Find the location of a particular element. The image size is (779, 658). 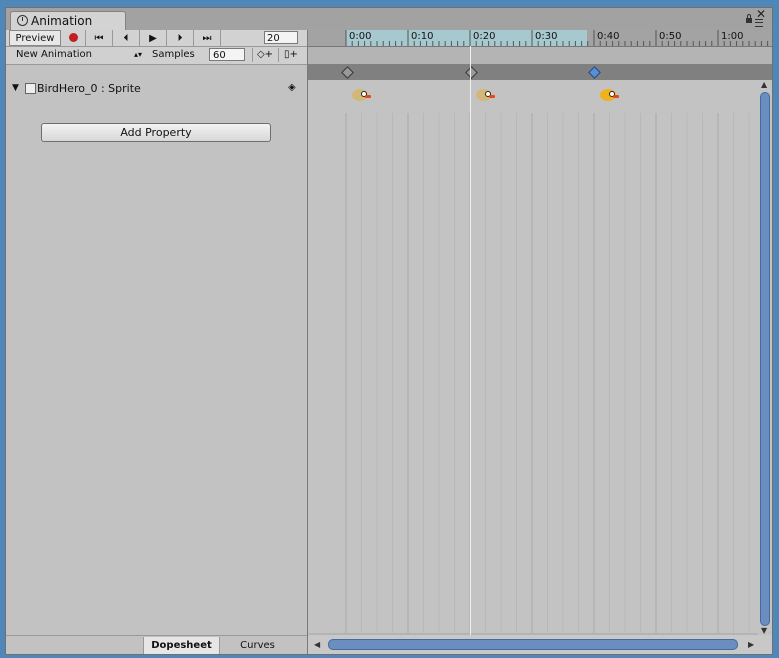

sprite-renderer-icon is located at coordinates (30, 88).